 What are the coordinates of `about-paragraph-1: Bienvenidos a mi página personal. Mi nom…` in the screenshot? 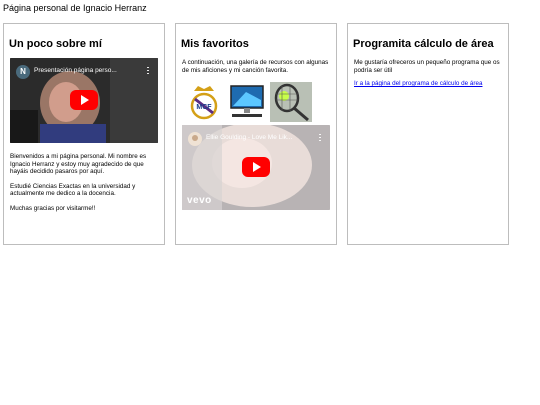 It's located at (78, 164).